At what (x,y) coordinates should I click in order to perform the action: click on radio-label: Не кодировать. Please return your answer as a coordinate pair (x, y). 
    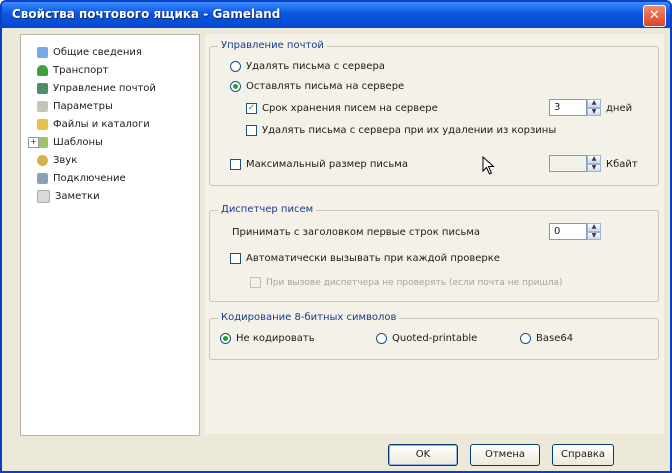
    Looking at the image, I should click on (275, 338).